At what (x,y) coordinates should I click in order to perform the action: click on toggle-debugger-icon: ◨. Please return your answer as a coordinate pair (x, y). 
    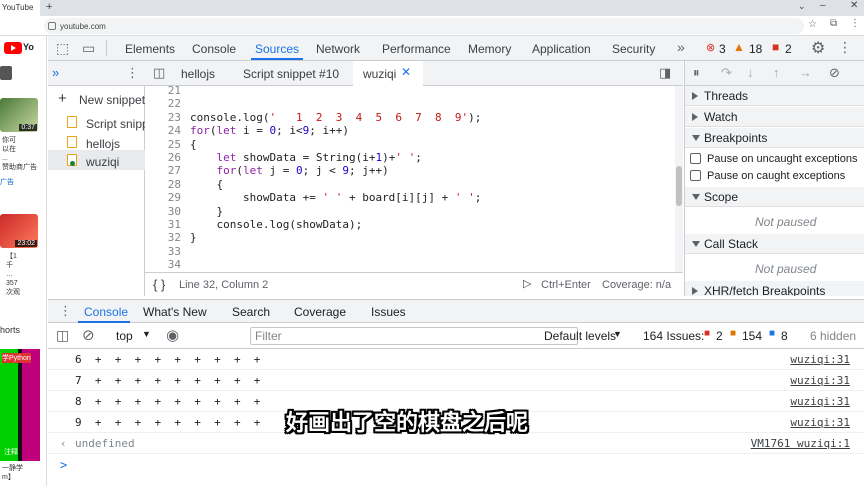
    Looking at the image, I should click on (665, 73).